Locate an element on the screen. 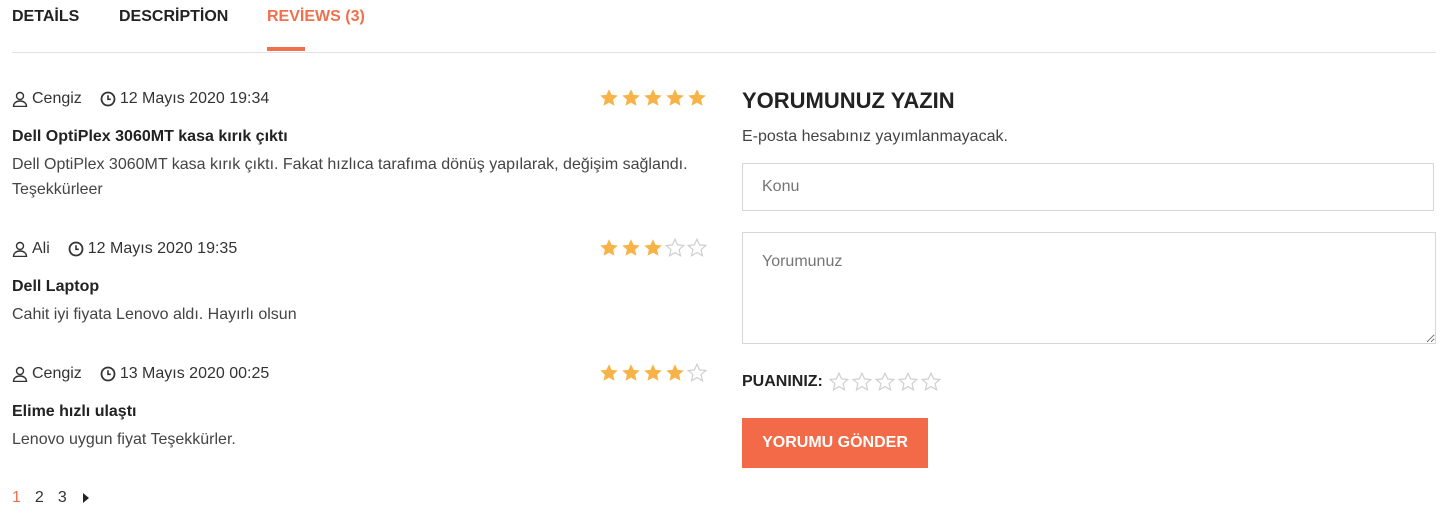 The height and width of the screenshot is (516, 1451). rating-stars is located at coordinates (886, 382).